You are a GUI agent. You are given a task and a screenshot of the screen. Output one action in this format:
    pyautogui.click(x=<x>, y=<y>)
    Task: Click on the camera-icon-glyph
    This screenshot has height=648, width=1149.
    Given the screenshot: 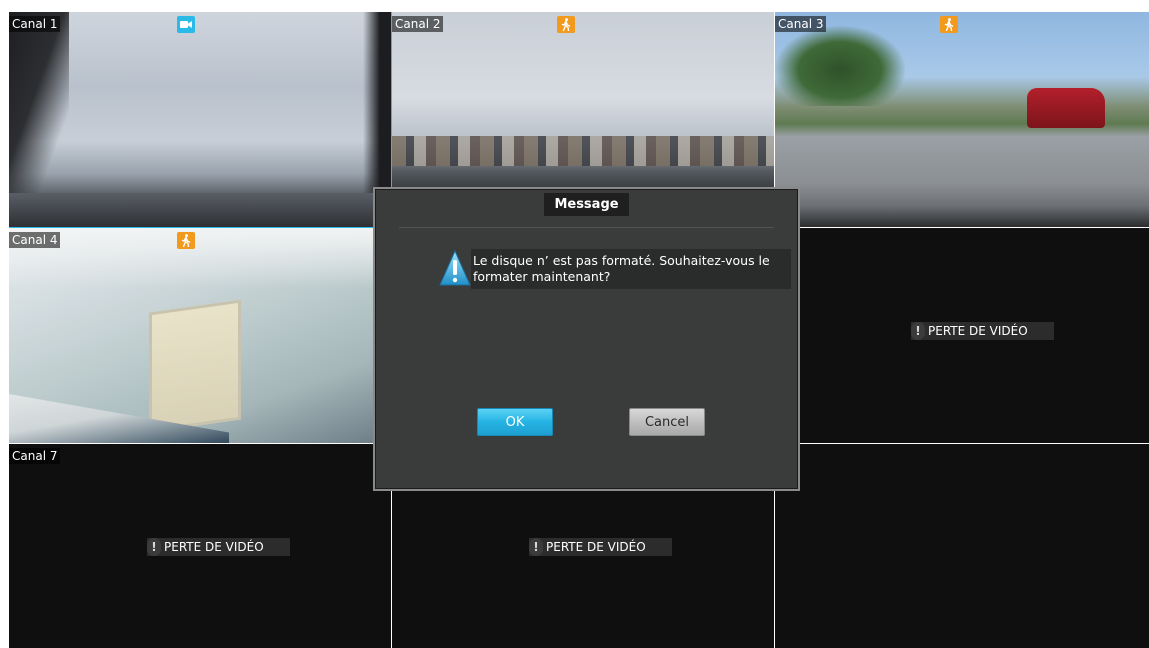 What is the action you would take?
    pyautogui.click(x=186, y=24)
    